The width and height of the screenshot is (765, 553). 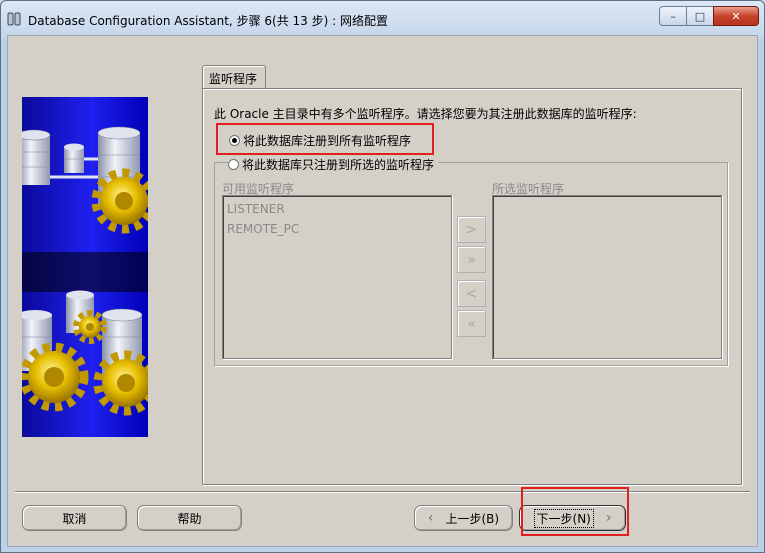 What do you see at coordinates (607, 277) in the screenshot?
I see `selected-listeners-list` at bounding box center [607, 277].